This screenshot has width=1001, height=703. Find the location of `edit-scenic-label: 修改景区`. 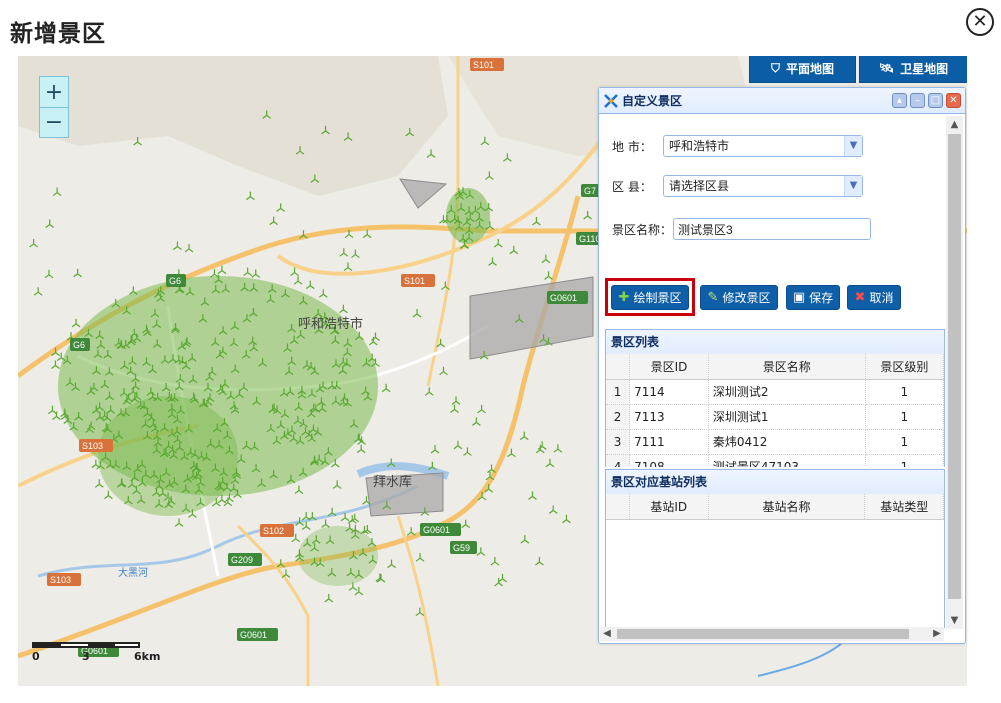

edit-scenic-label: 修改景区 is located at coordinates (746, 298).